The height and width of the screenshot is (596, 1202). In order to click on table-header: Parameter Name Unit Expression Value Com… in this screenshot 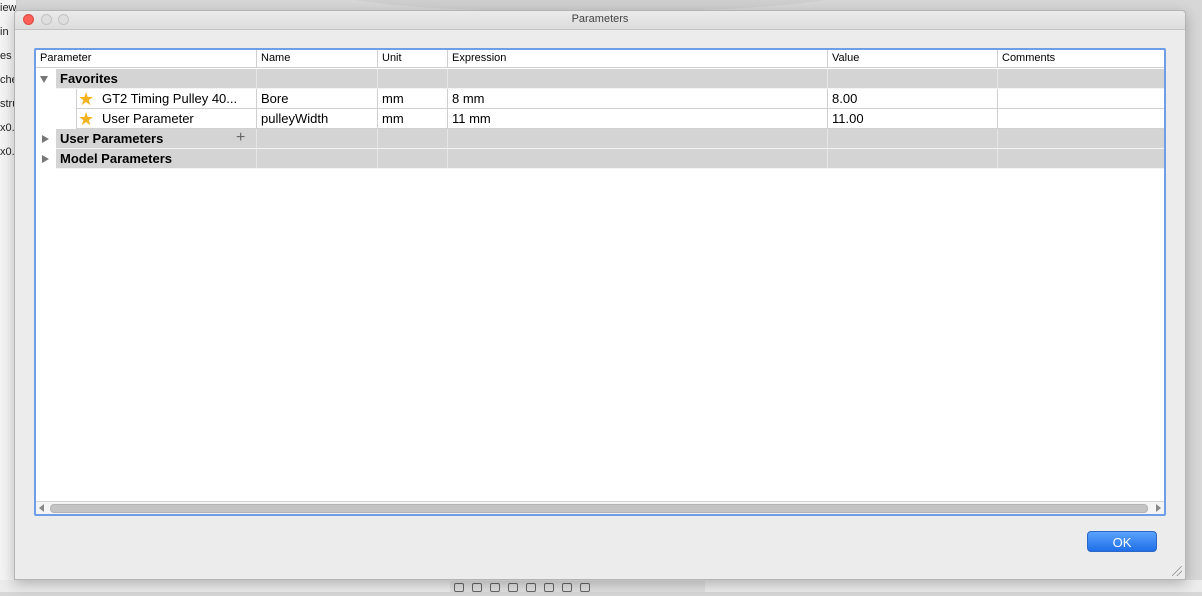, I will do `click(600, 59)`.